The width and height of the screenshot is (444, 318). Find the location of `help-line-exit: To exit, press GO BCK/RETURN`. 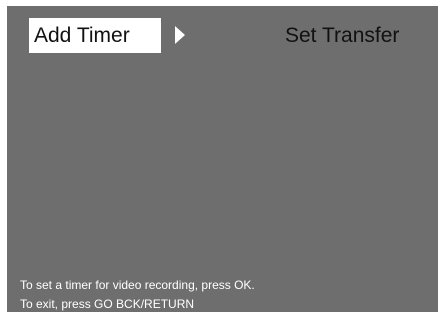

help-line-exit: To exit, press GO BCK/RETURN is located at coordinates (107, 304).